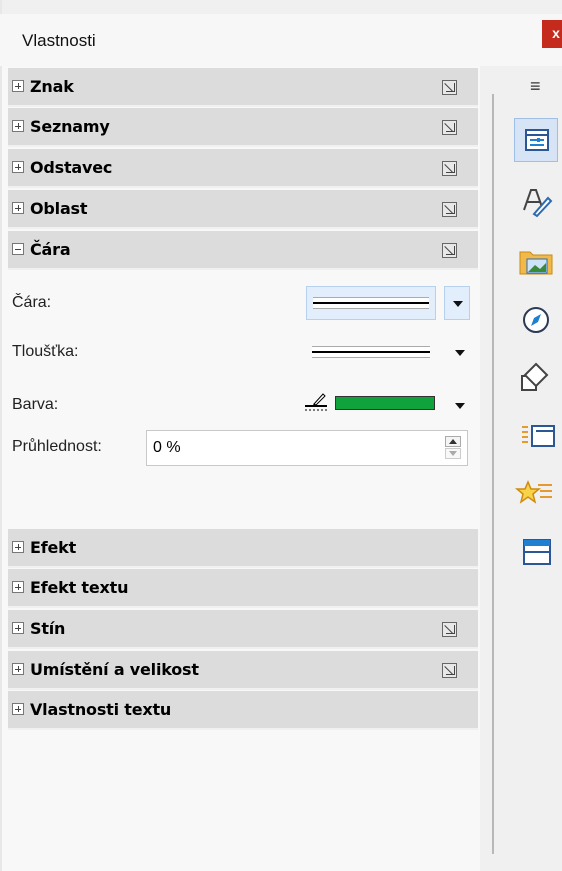  I want to click on section-odstavec: Odstavec, so click(243, 168).